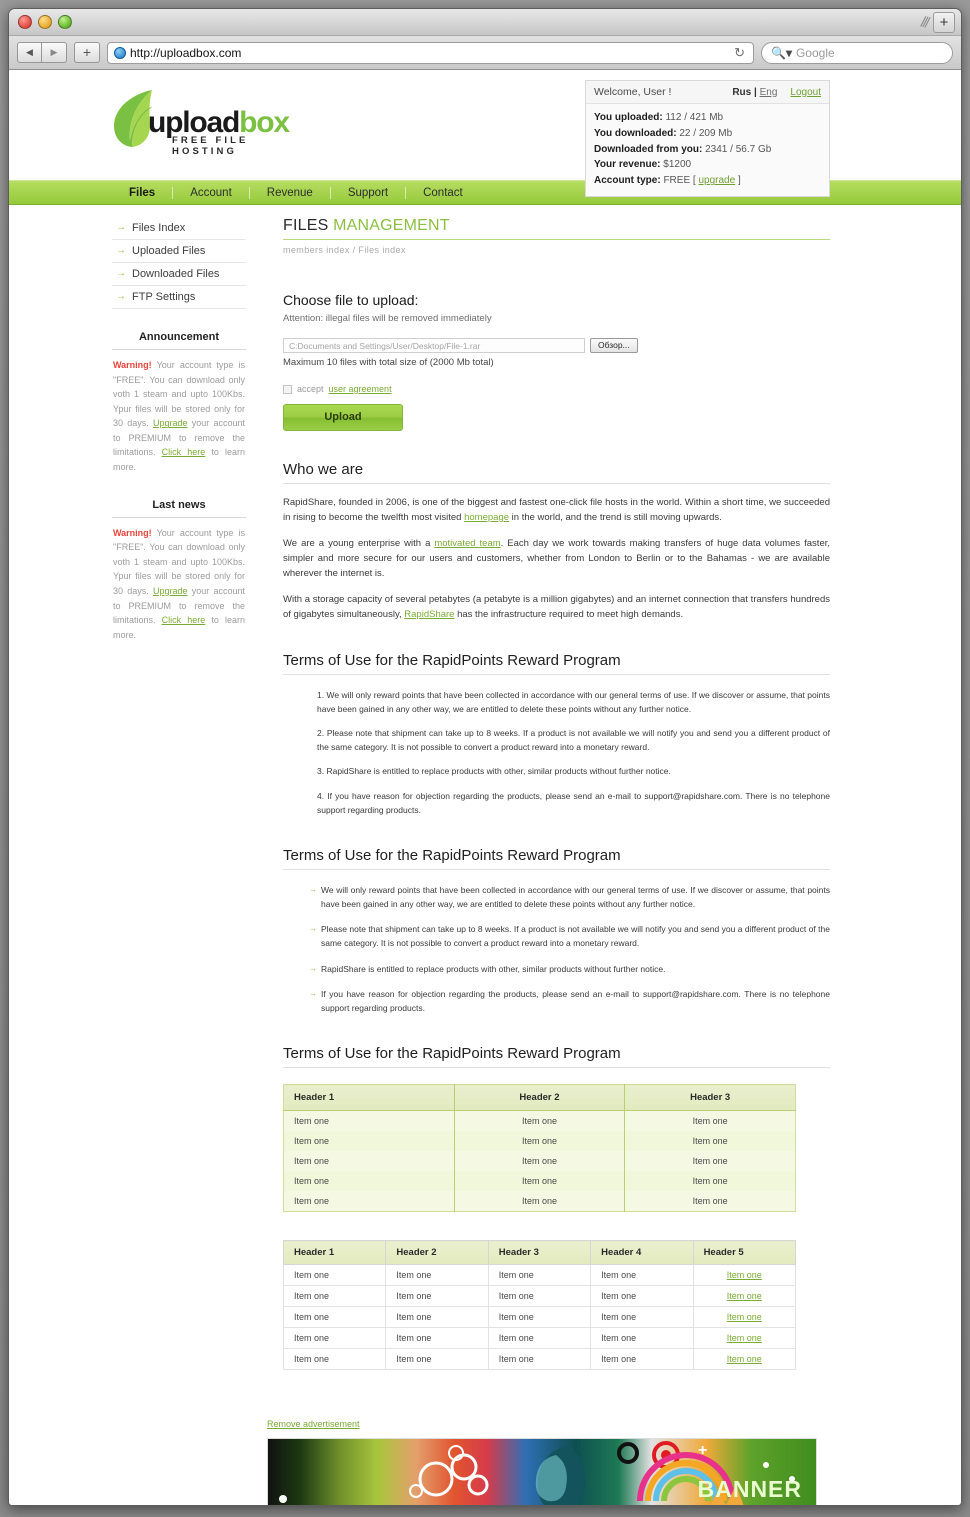 This screenshot has width=970, height=1517. What do you see at coordinates (290, 192) in the screenshot?
I see `nav-item-revenue: Revenue` at bounding box center [290, 192].